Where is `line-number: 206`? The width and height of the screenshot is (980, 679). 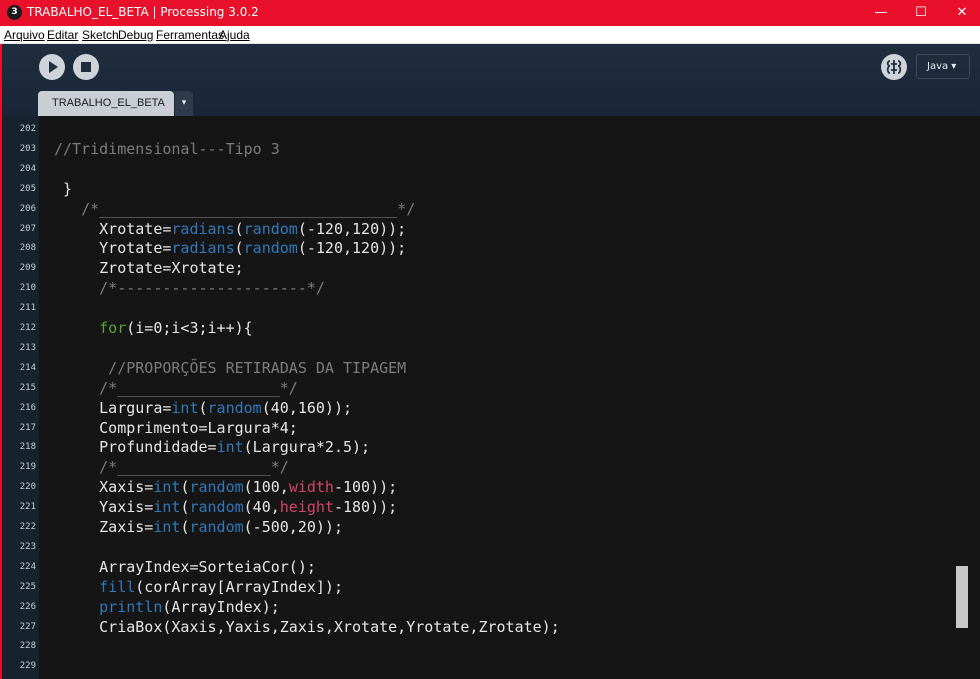
line-number: 206 is located at coordinates (27, 208).